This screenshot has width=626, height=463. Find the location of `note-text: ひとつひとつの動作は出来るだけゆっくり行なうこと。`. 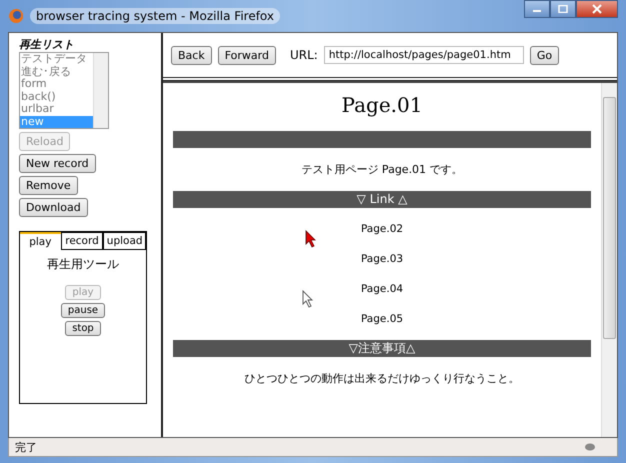

note-text: ひとつひとつの動作は出来るだけゆっくり行なうこと。 is located at coordinates (382, 378).